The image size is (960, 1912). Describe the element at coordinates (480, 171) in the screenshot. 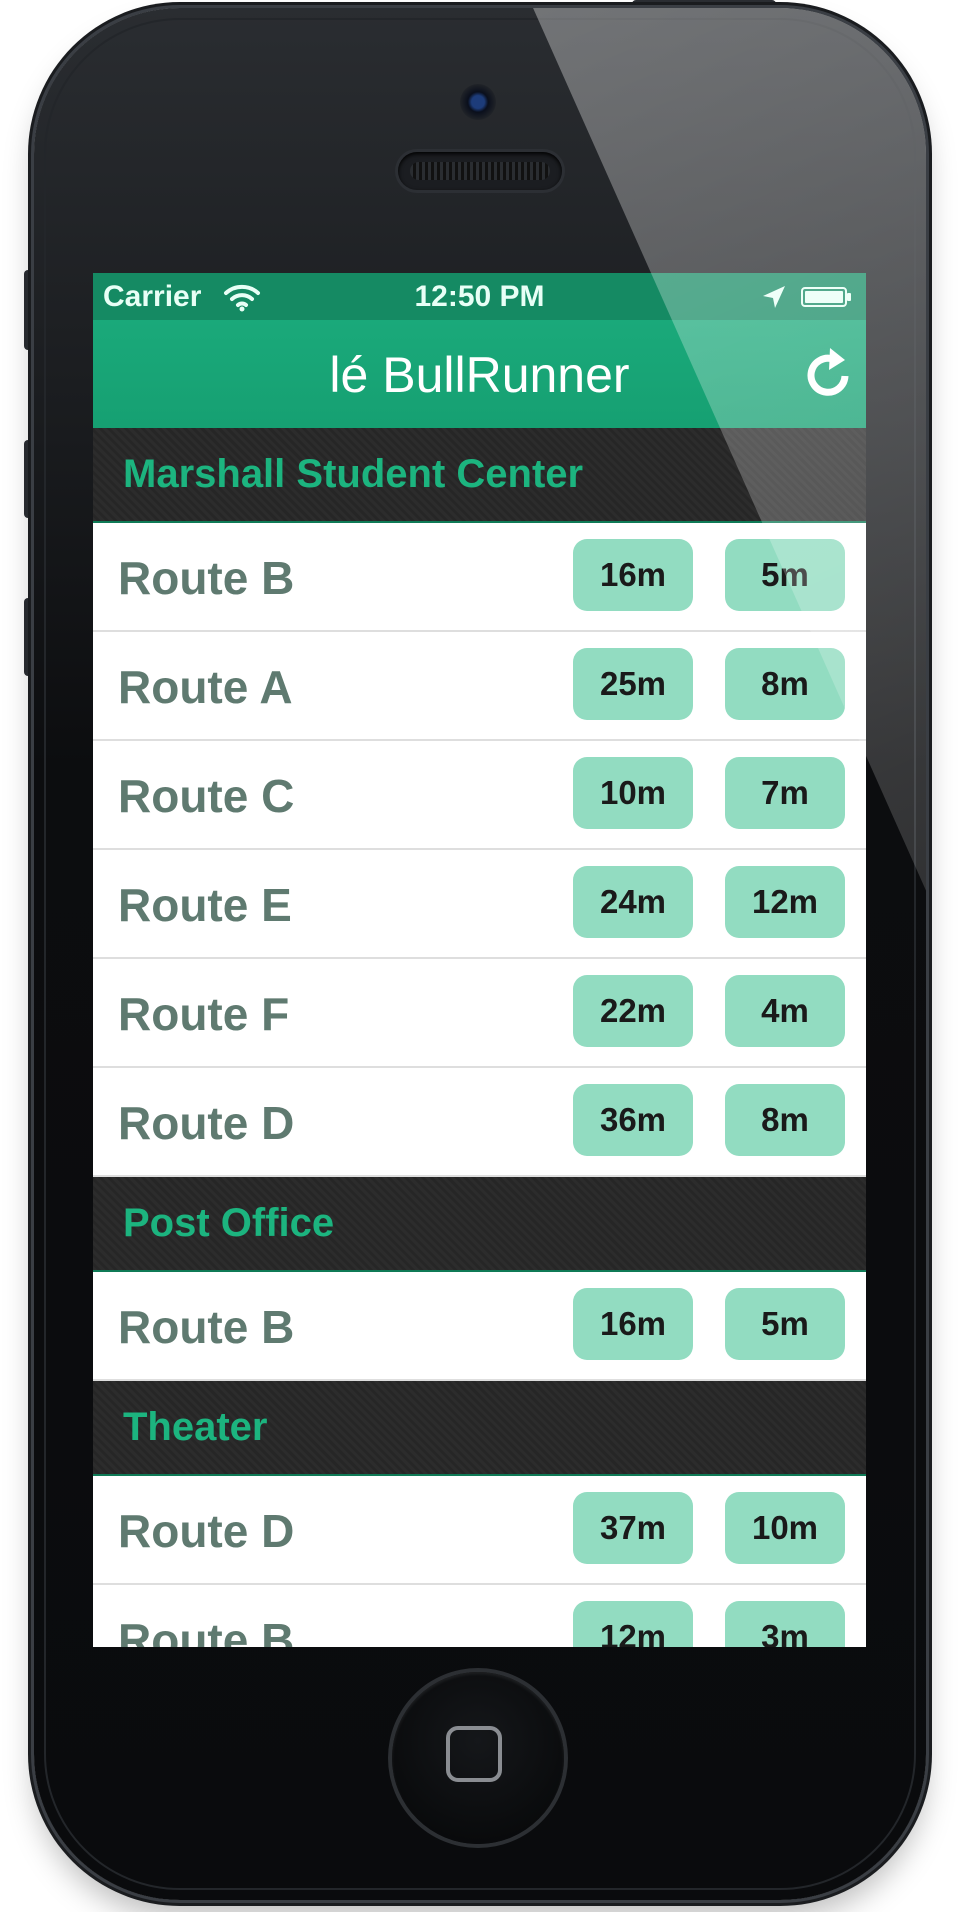

I see `earpiece-speaker` at that location.